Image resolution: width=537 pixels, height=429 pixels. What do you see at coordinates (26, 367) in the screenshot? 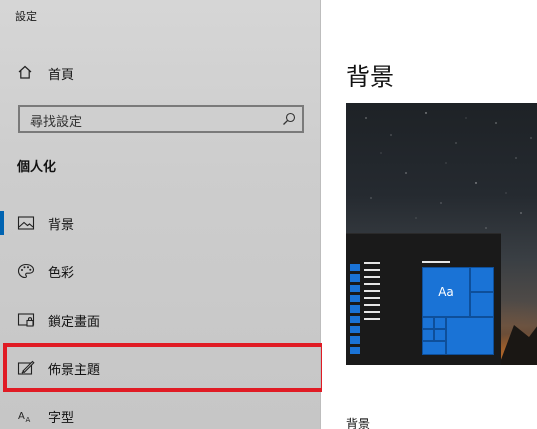
I see `theme-brush-icon` at bounding box center [26, 367].